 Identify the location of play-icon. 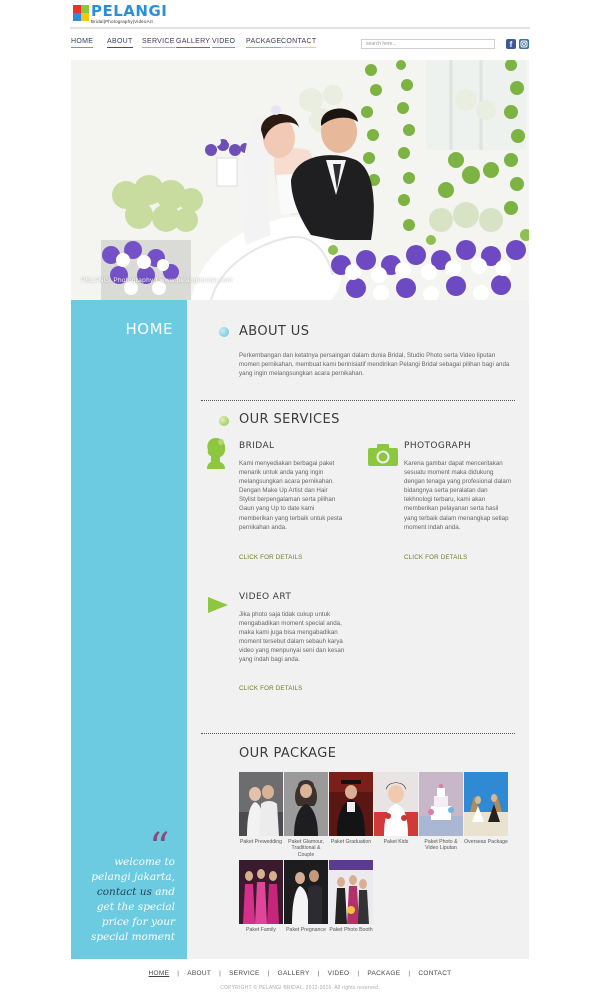
(218, 605).